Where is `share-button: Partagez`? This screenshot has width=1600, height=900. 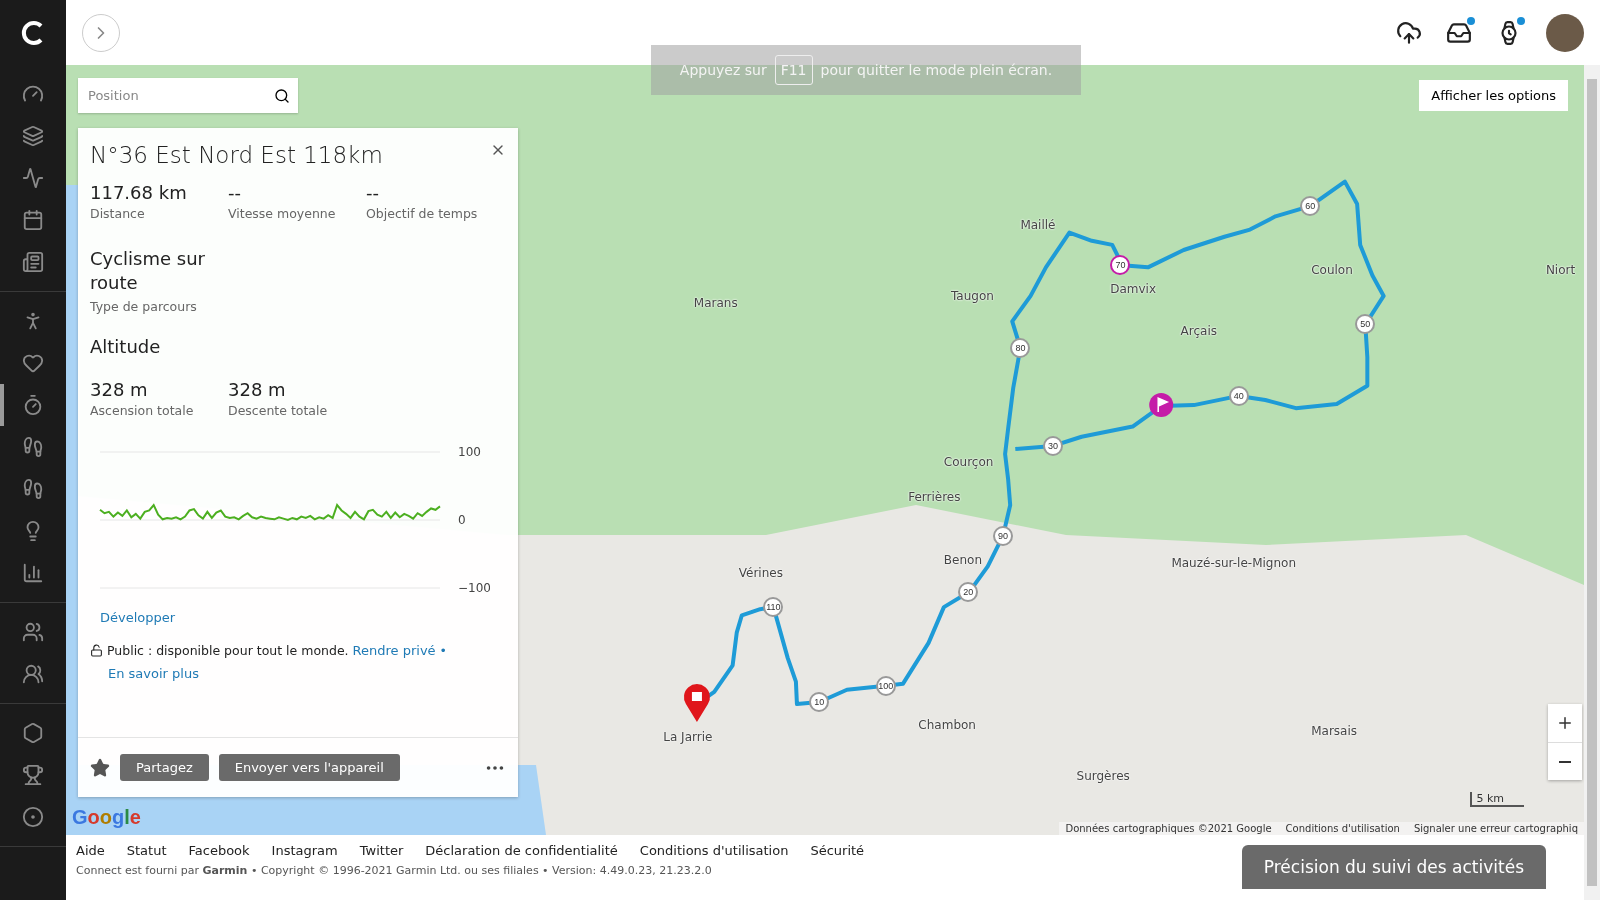 share-button: Partagez is located at coordinates (164, 767).